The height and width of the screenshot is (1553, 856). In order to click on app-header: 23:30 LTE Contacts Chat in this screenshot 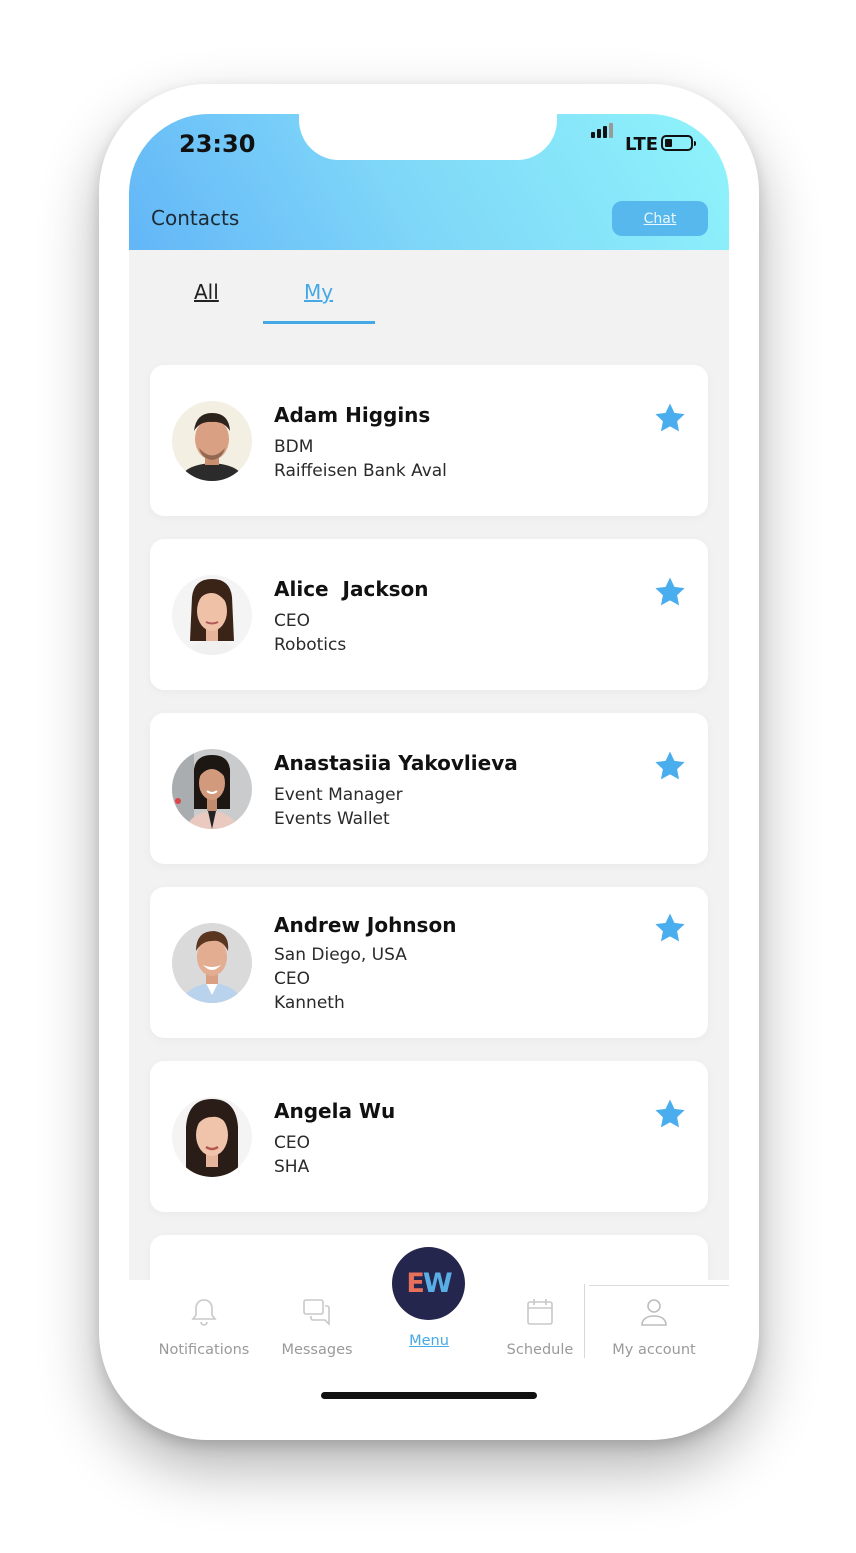, I will do `click(429, 182)`.